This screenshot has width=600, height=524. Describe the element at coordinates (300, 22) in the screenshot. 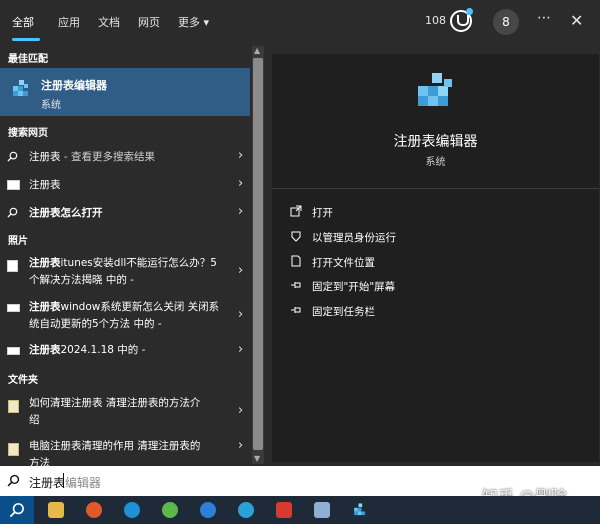

I see `top-tab-bar: 全部 应用 文档 网页 更多 ▾ 108 8 ⋯ ✕` at that location.